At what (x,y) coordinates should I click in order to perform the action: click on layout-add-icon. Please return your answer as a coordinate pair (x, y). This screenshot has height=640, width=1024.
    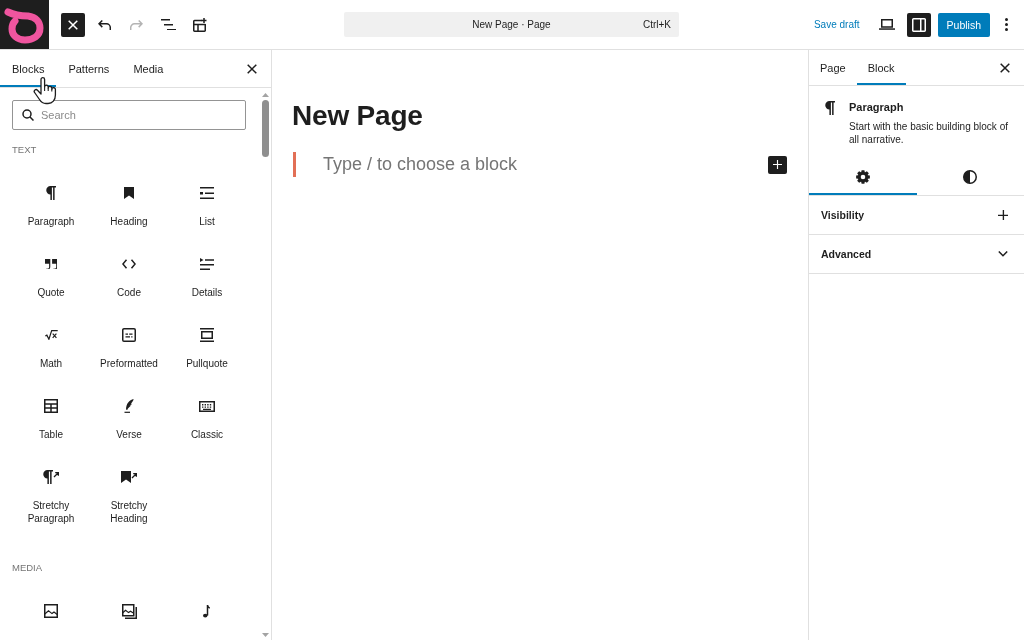
    Looking at the image, I should click on (200, 24).